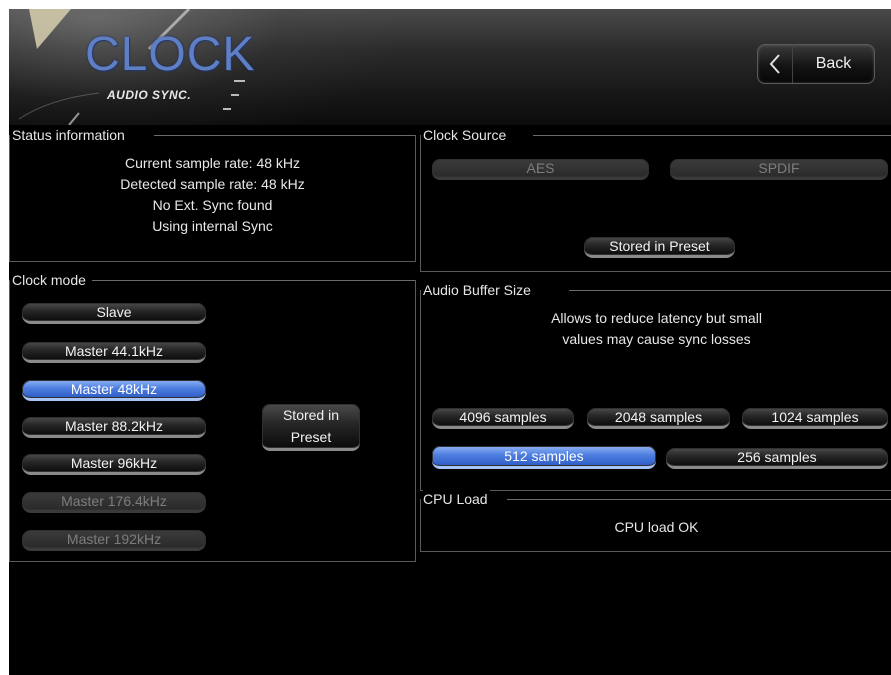 The height and width of the screenshot is (675, 891). What do you see at coordinates (311, 415) in the screenshot?
I see `stored-line-1: Stored in` at bounding box center [311, 415].